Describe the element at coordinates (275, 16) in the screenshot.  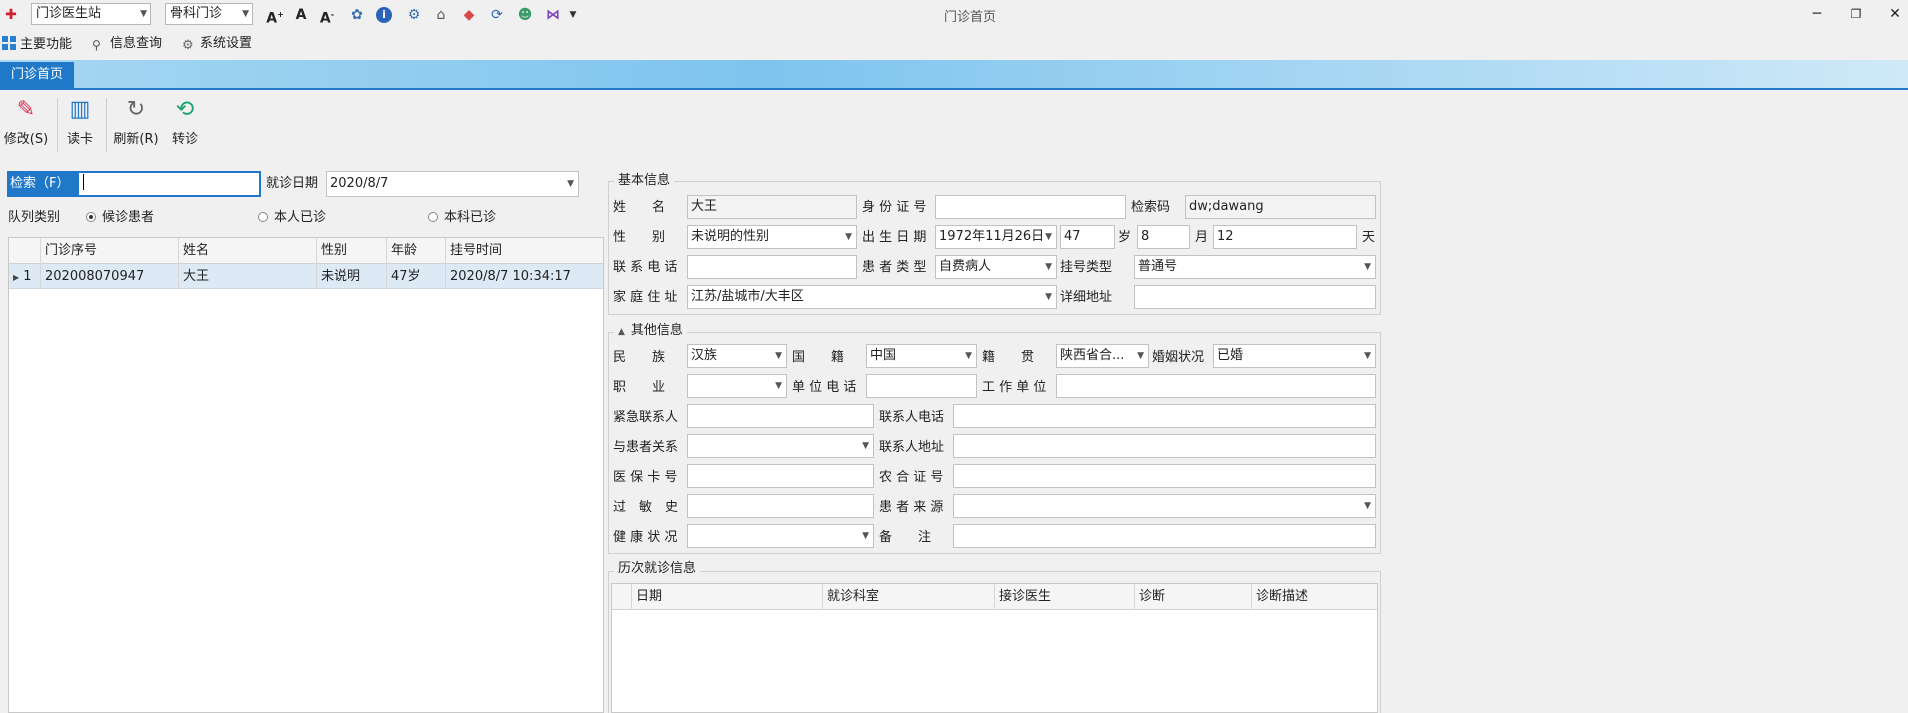
I see `font-larger-icon: A+` at that location.